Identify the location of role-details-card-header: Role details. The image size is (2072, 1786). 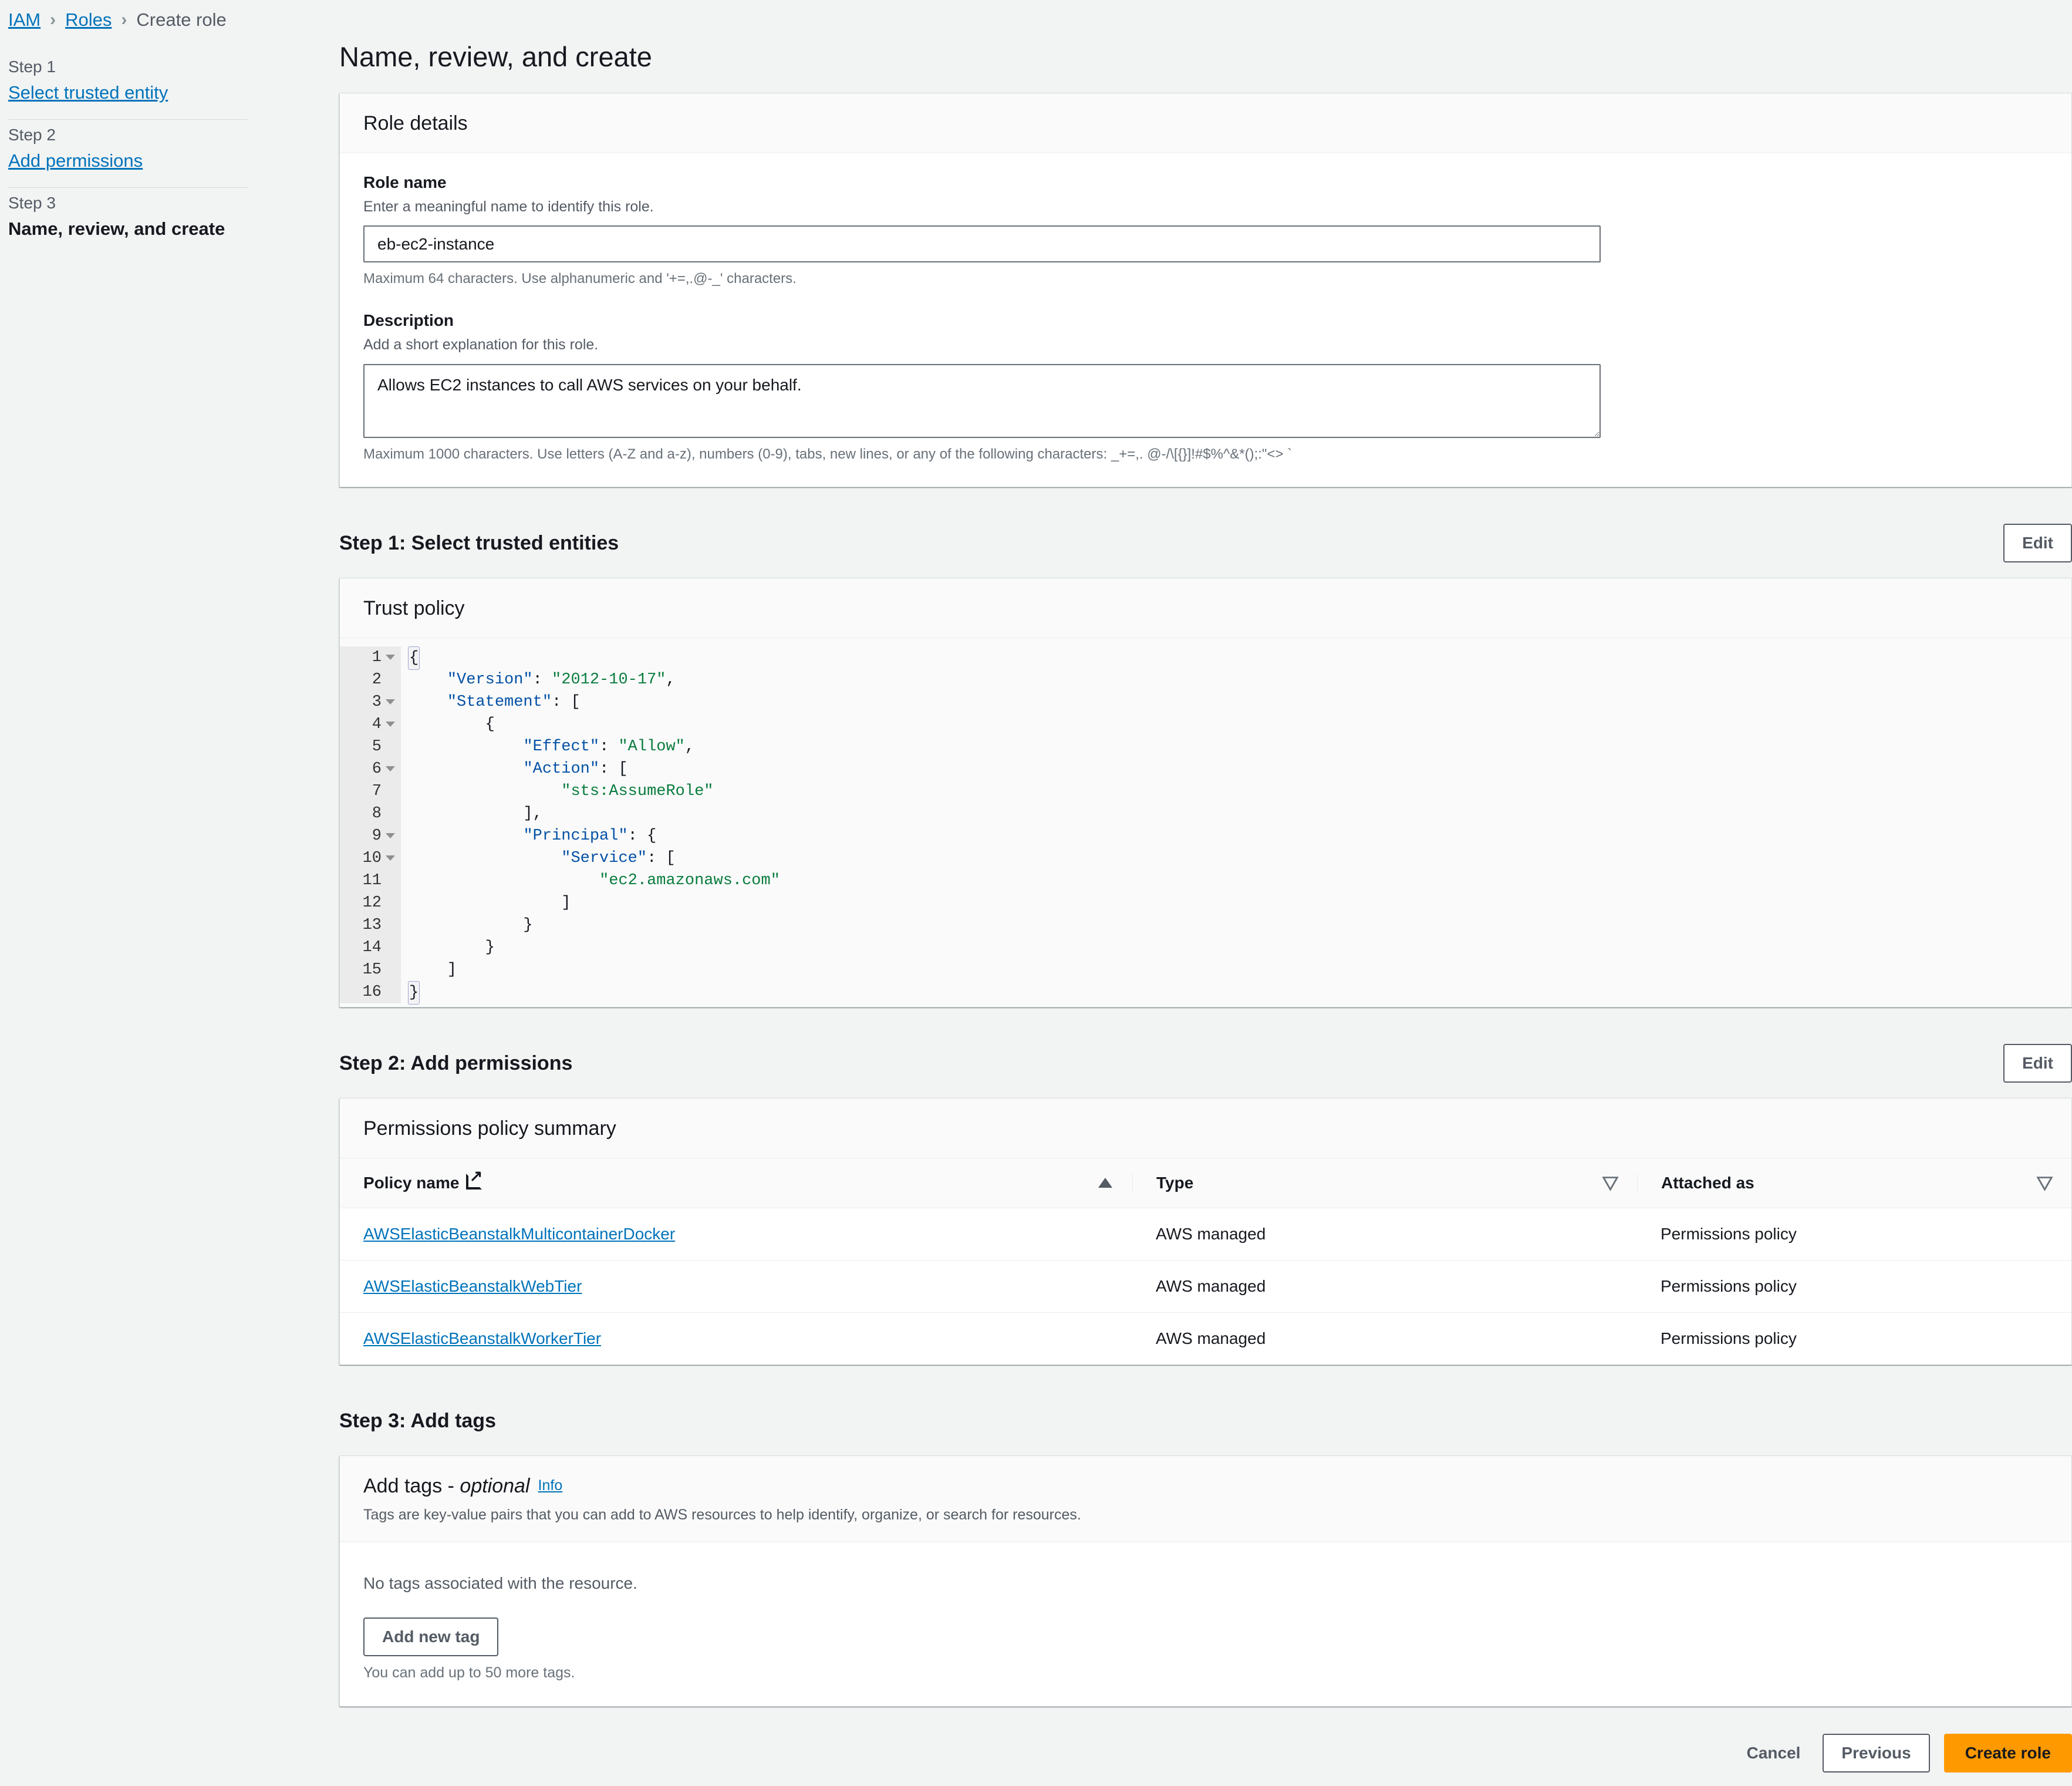
(1205, 123).